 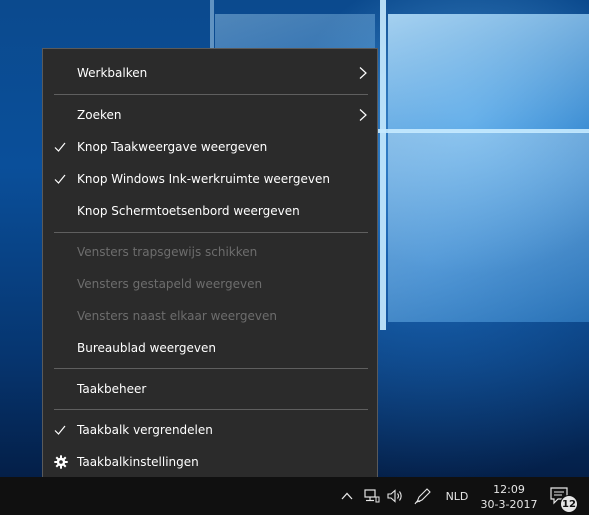 I want to click on speaker-icon, so click(x=394, y=496).